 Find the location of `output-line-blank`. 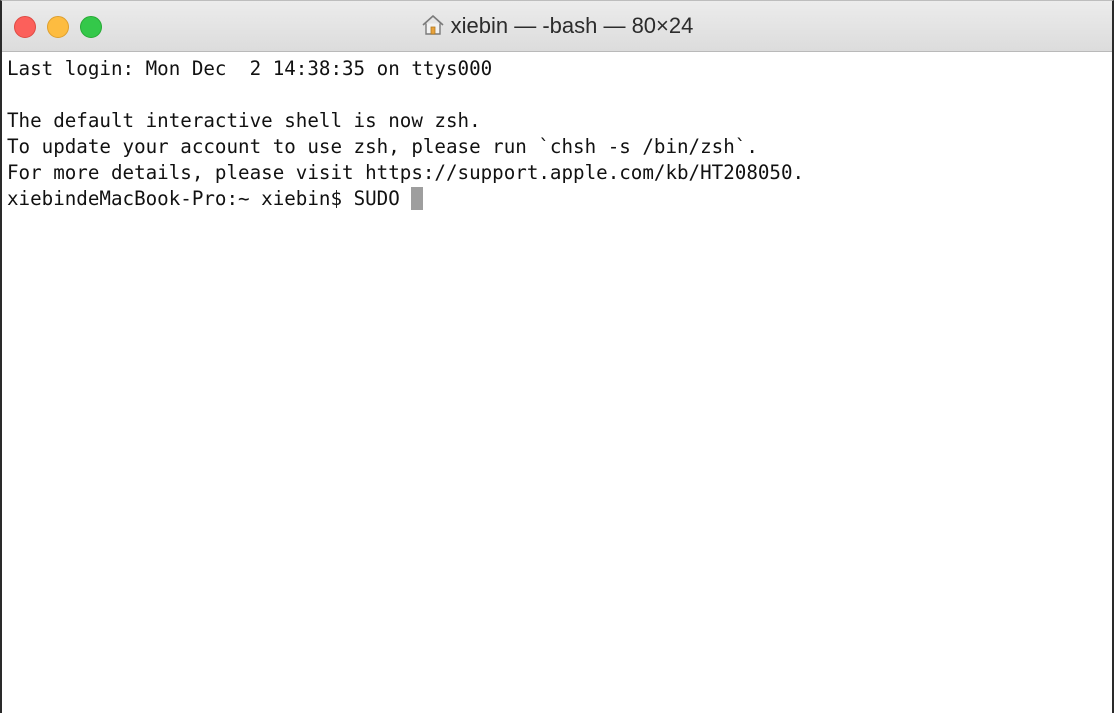

output-line-blank is located at coordinates (559, 95).